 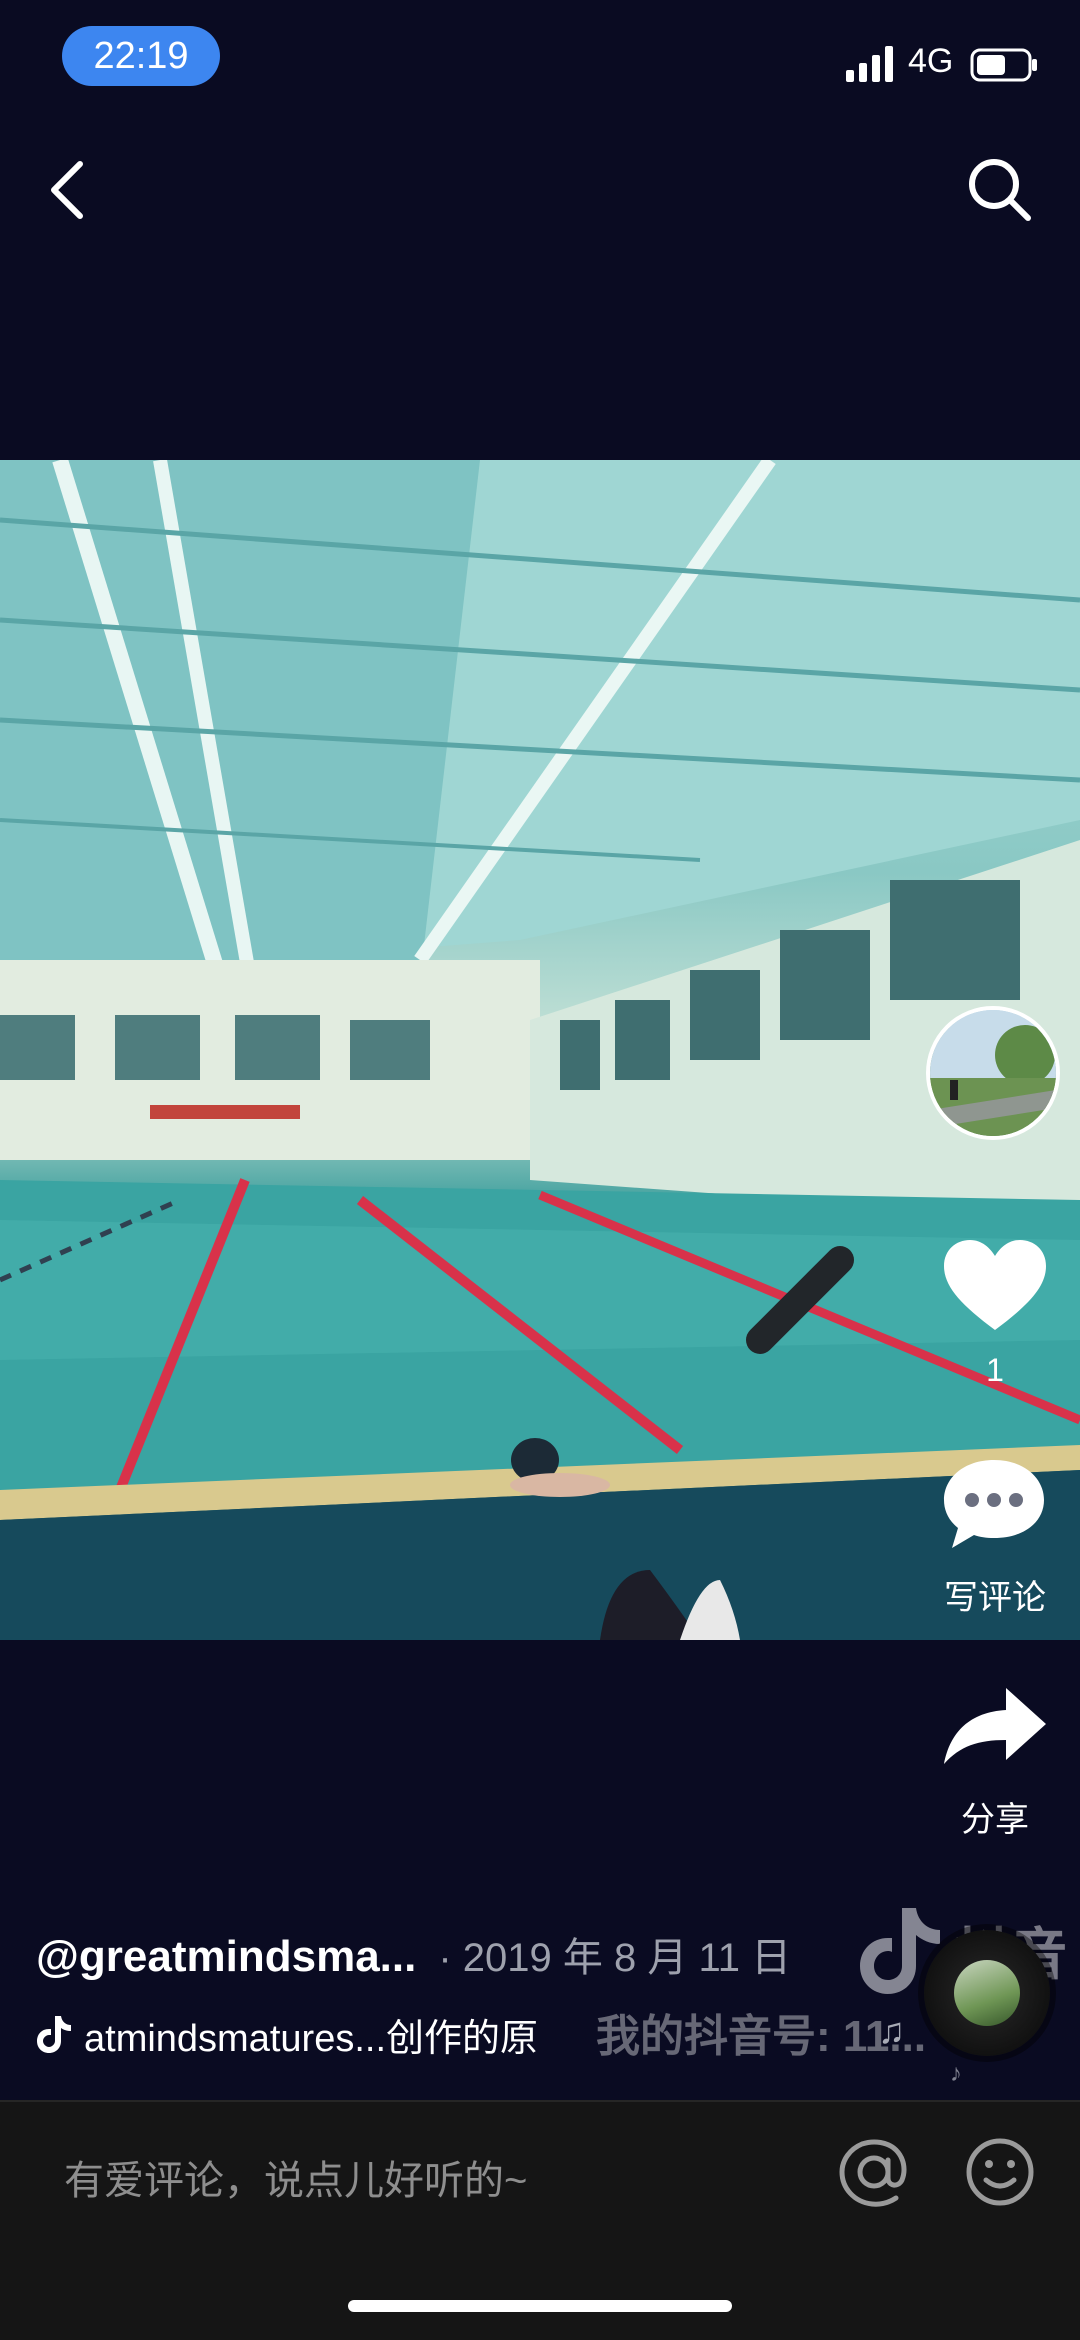 I want to click on floating-note-icon: ♫, so click(x=891, y=2030).